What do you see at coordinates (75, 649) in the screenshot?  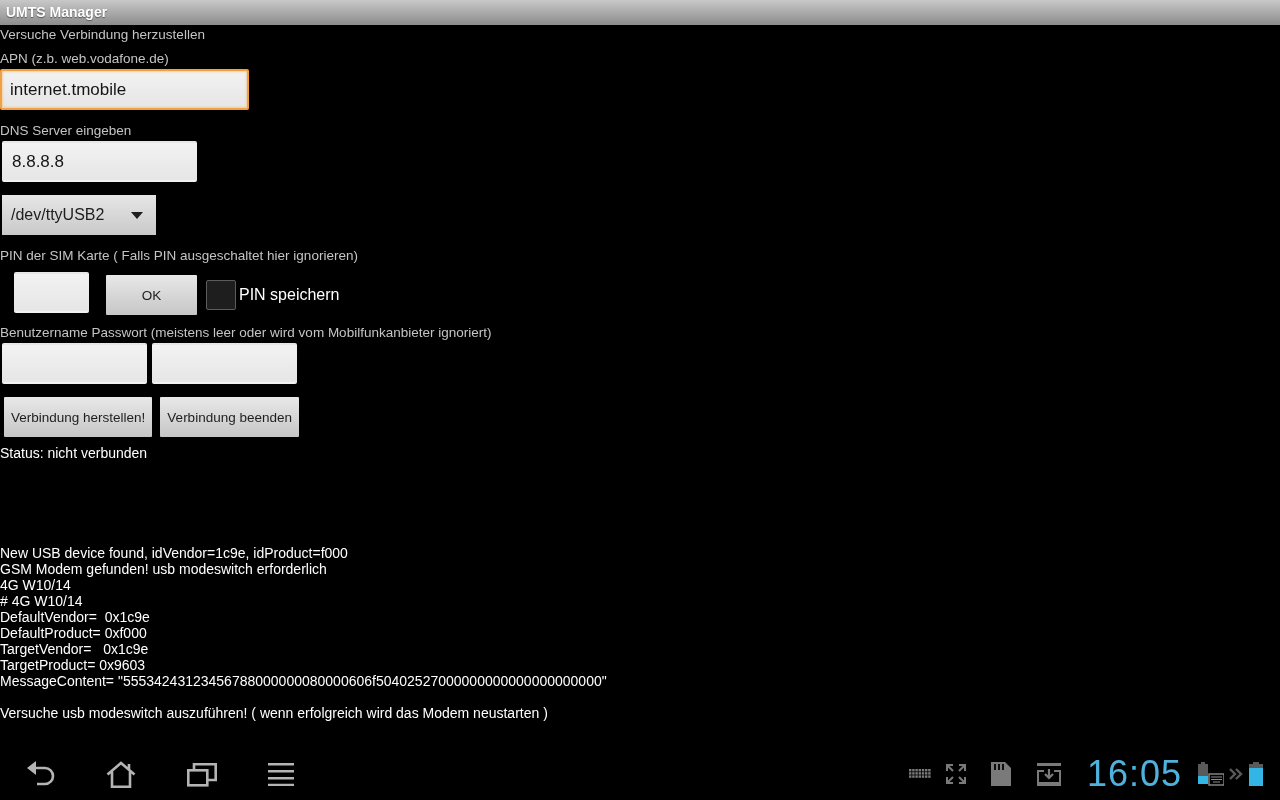 I see `log-line: TargetVendor= 0x1c9e` at bounding box center [75, 649].